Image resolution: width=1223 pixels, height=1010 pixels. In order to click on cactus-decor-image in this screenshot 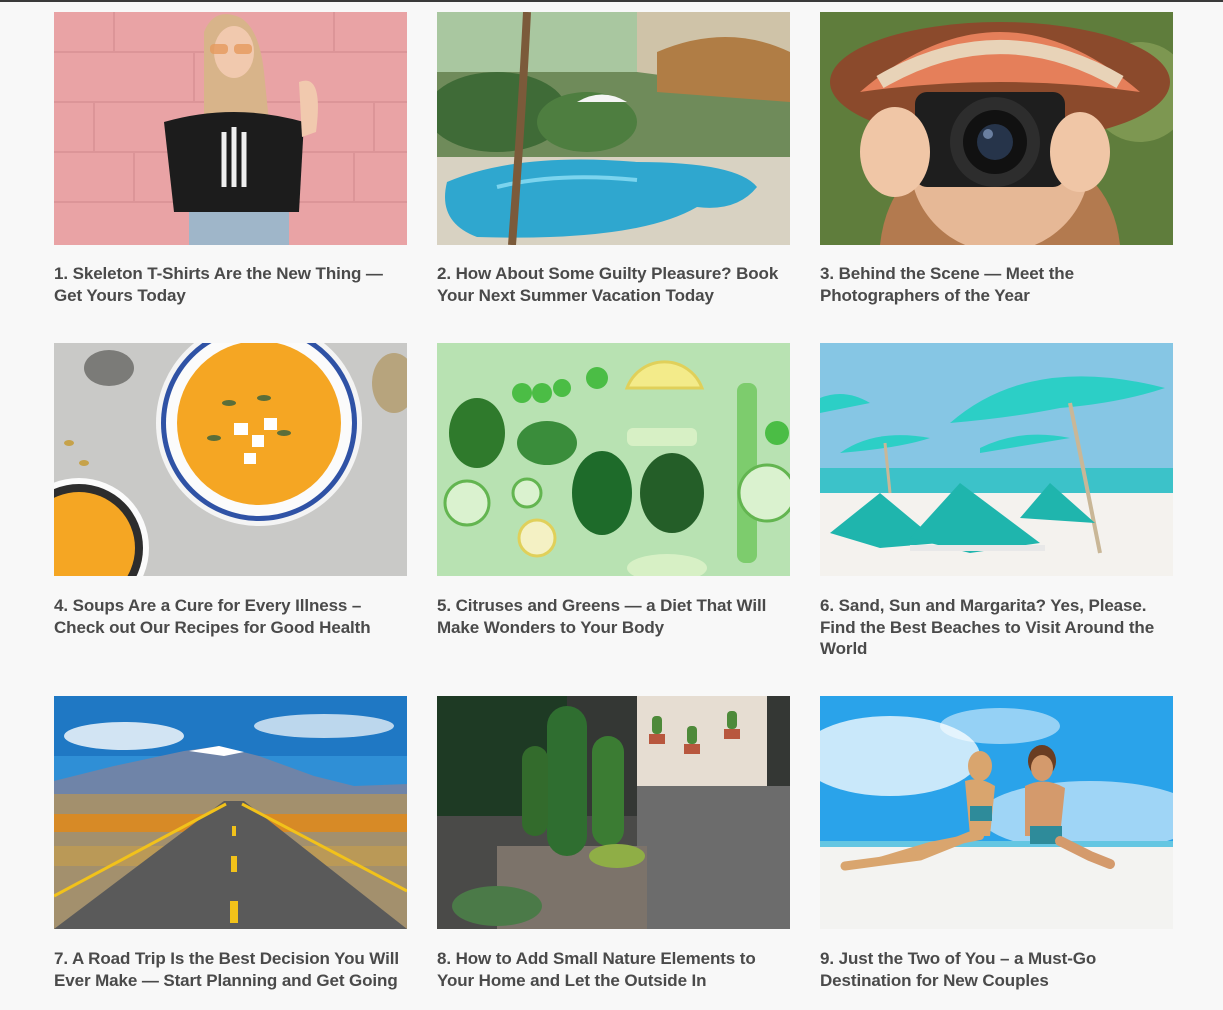, I will do `click(613, 812)`.